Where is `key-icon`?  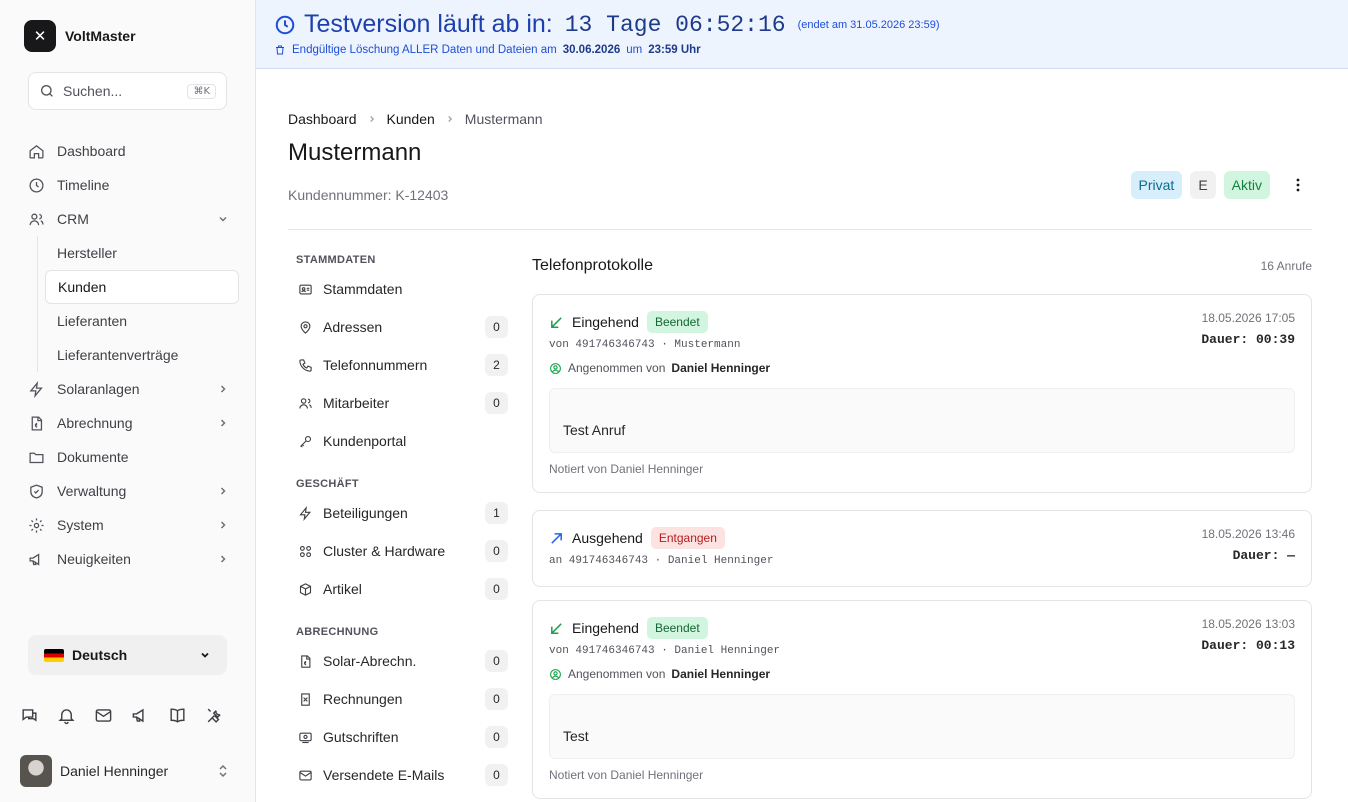 key-icon is located at coordinates (306, 441).